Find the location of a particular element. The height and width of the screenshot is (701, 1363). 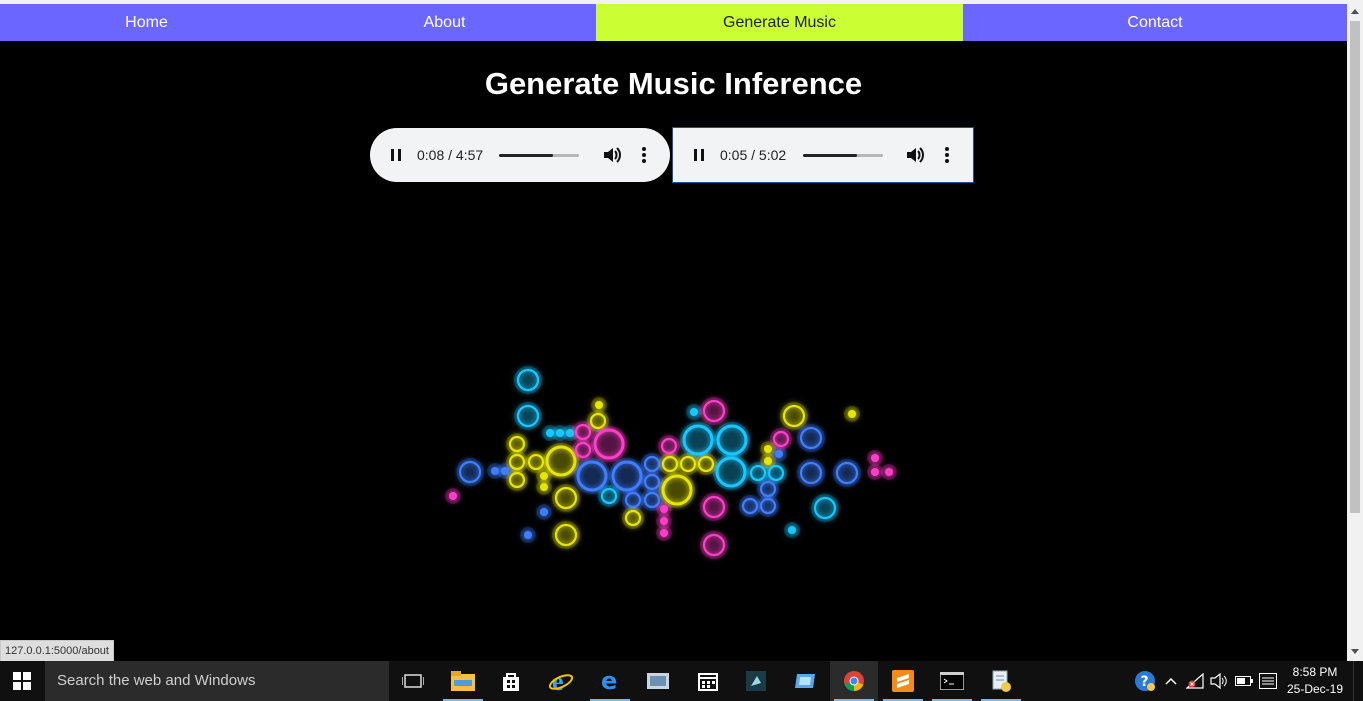

audio-player-2: 0:05 / 5:02 is located at coordinates (823, 155).